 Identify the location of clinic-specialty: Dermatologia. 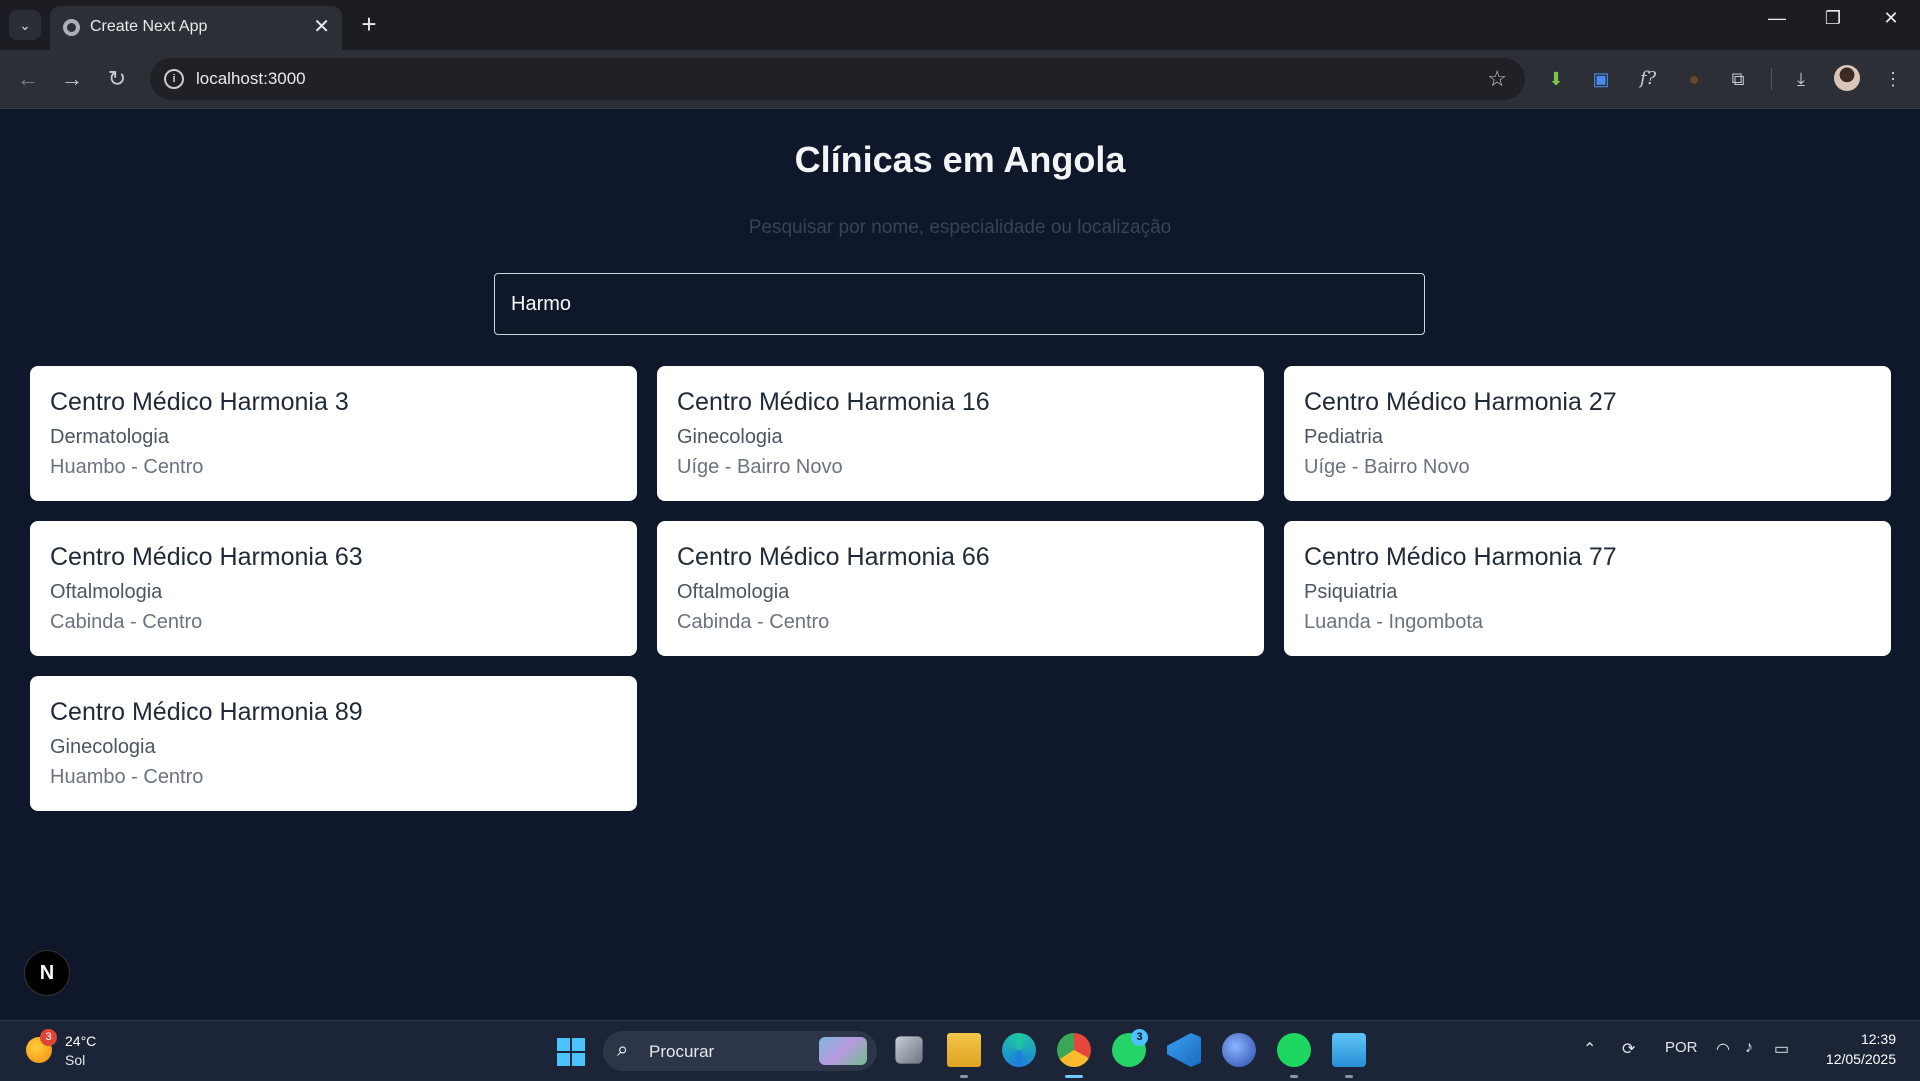
(109, 437).